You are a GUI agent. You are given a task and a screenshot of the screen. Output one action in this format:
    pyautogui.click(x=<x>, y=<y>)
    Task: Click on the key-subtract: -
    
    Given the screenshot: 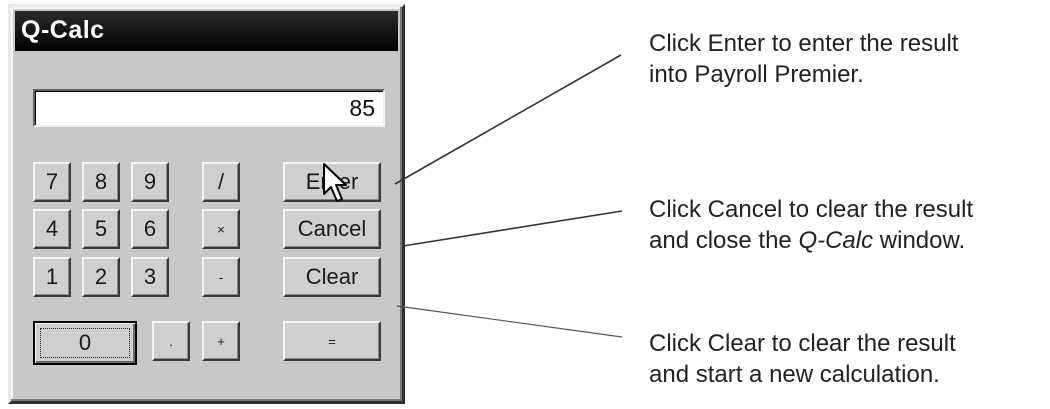 What is the action you would take?
    pyautogui.click(x=221, y=277)
    